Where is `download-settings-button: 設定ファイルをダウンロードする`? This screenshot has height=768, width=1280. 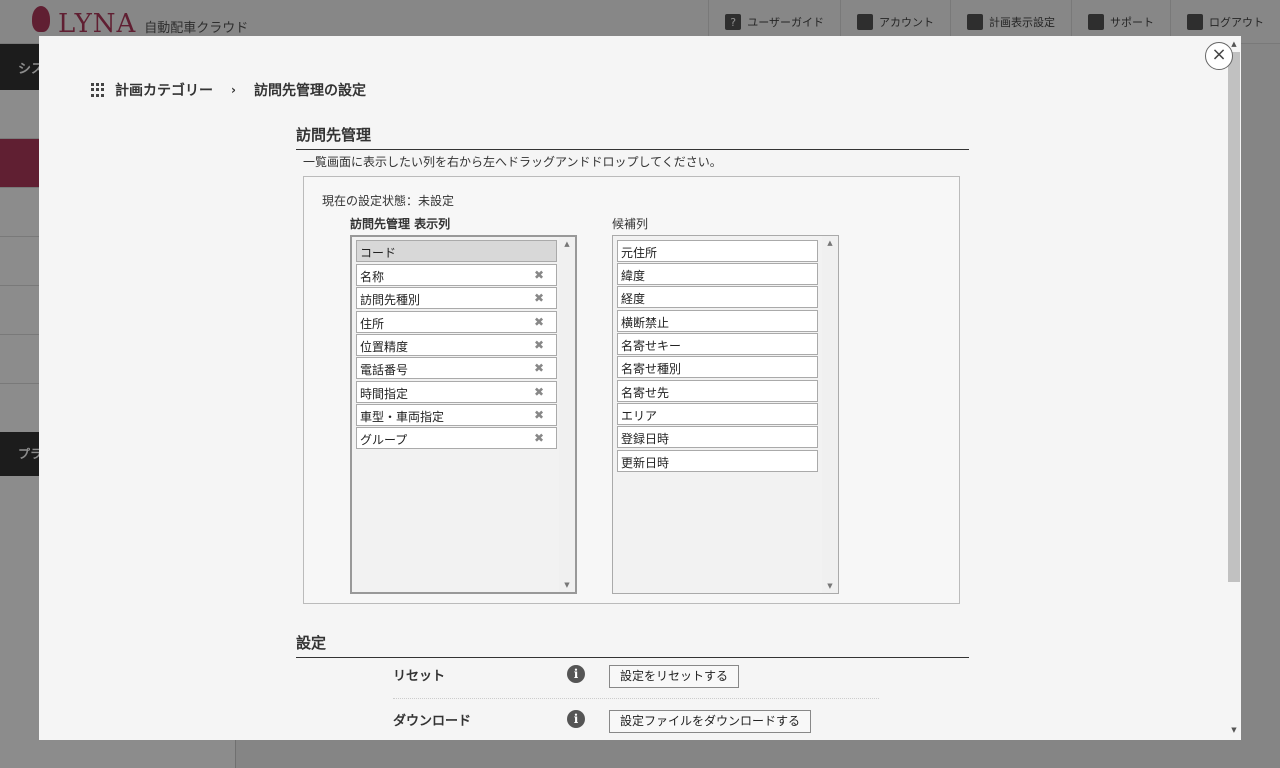 download-settings-button: 設定ファイルをダウンロードする is located at coordinates (710, 721).